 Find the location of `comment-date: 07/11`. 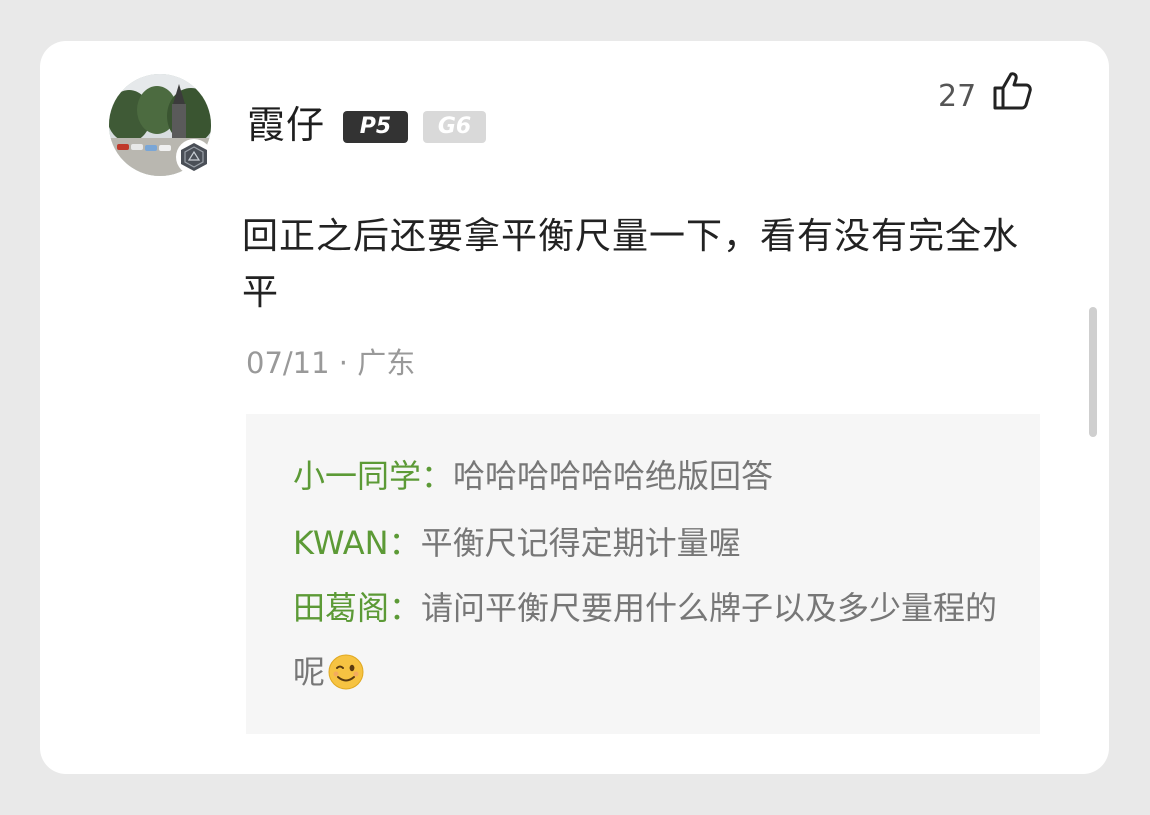

comment-date: 07/11 is located at coordinates (288, 363).